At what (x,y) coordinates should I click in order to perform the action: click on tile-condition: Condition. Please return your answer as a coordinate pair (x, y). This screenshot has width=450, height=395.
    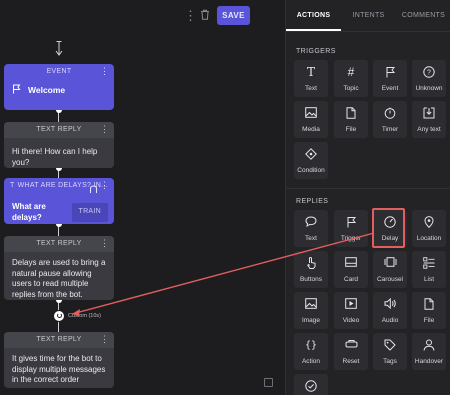
    Looking at the image, I should click on (311, 160).